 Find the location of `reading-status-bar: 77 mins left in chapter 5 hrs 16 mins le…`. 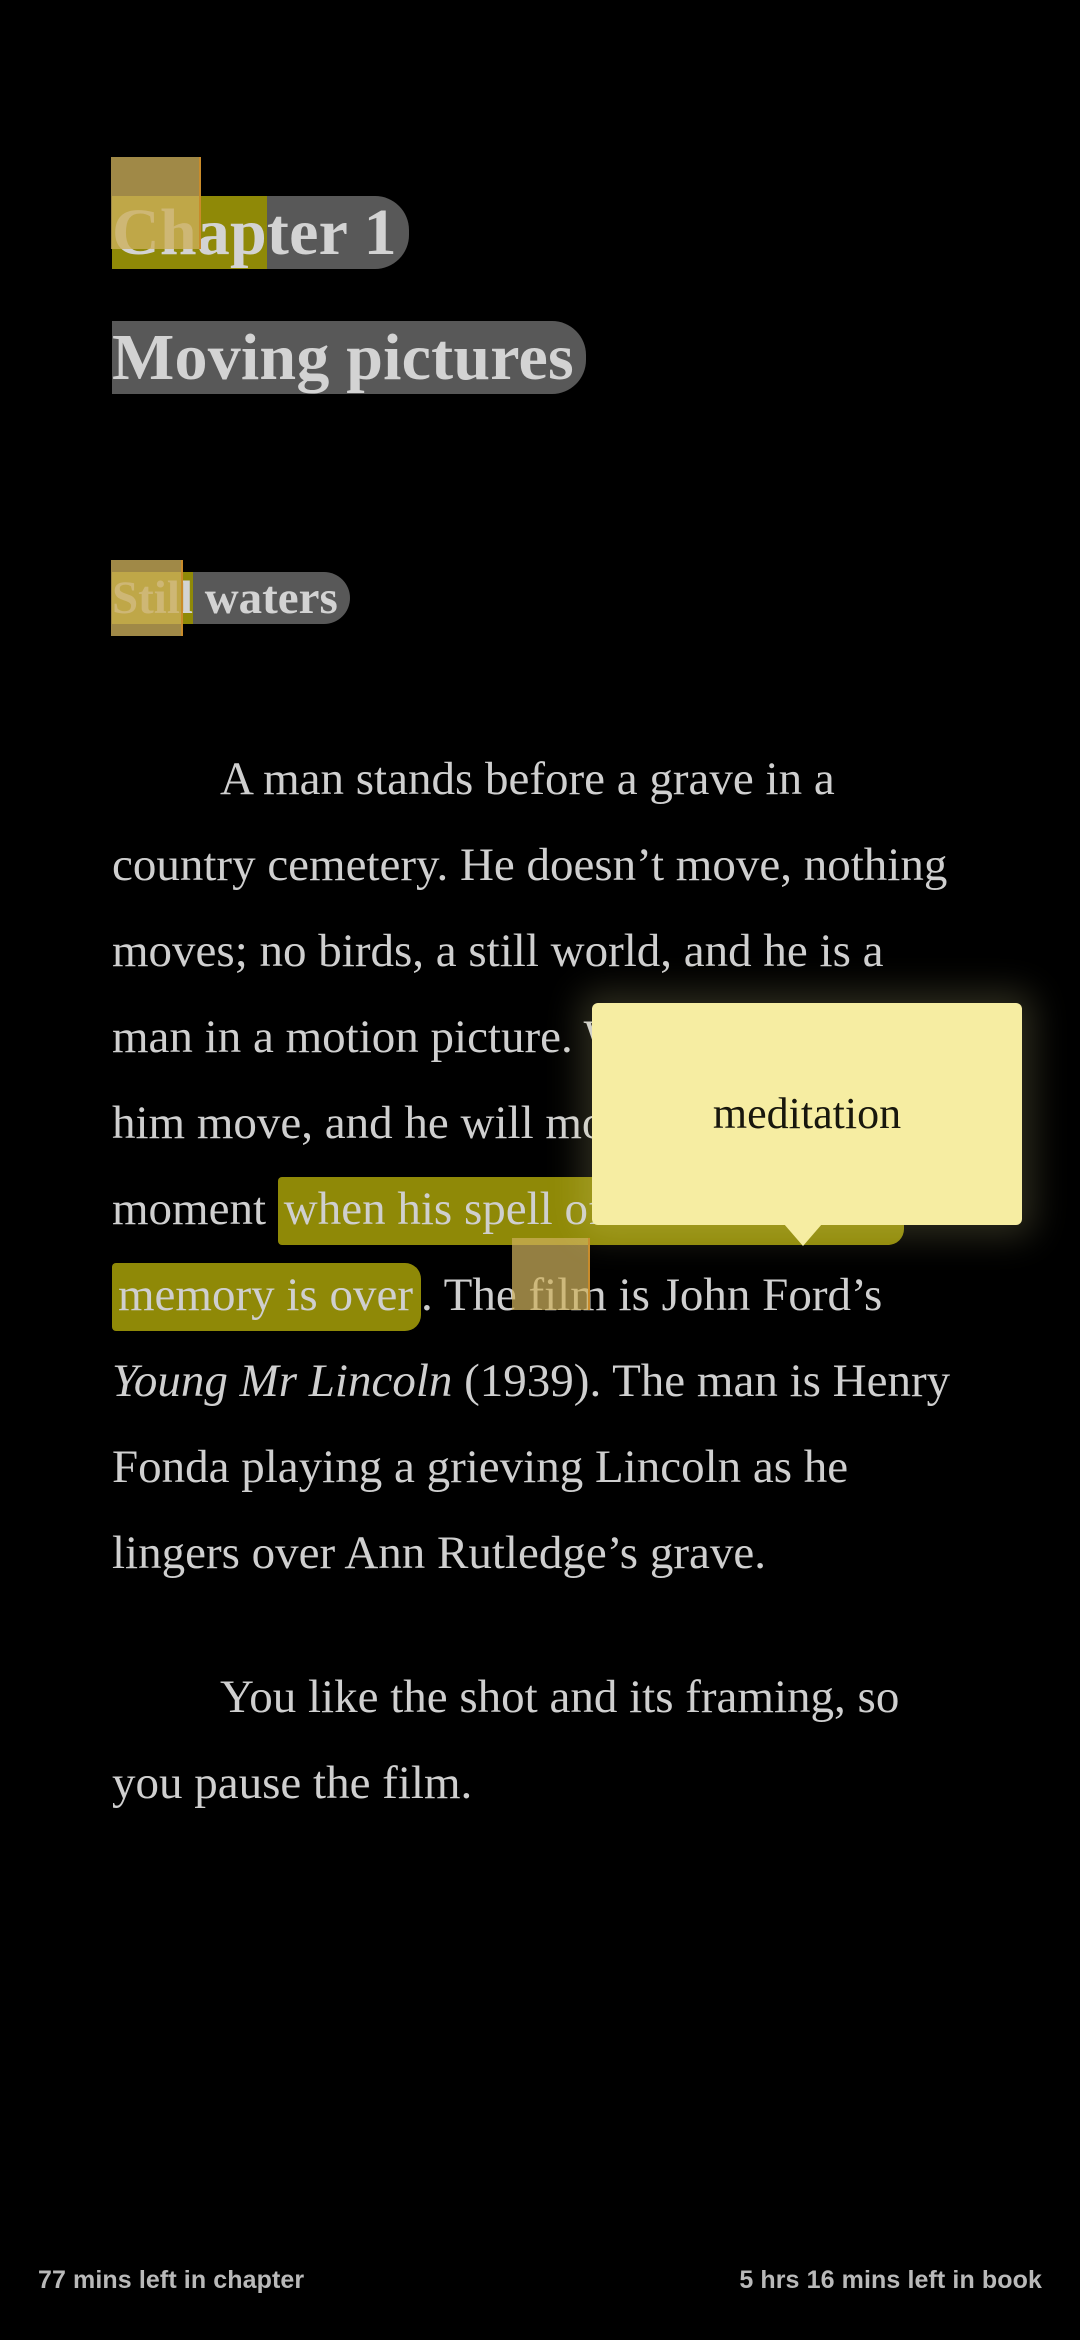

reading-status-bar: 77 mins left in chapter 5 hrs 16 mins le… is located at coordinates (540, 2280).